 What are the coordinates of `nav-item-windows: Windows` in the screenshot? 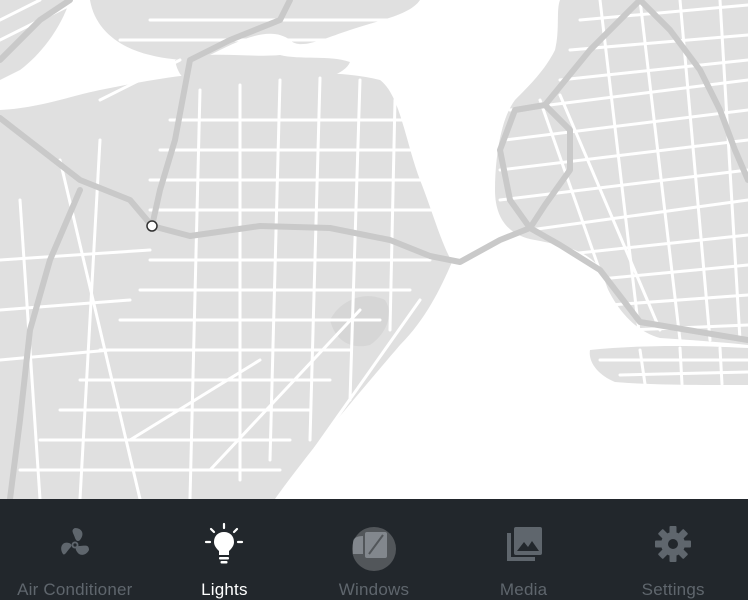 It's located at (374, 549).